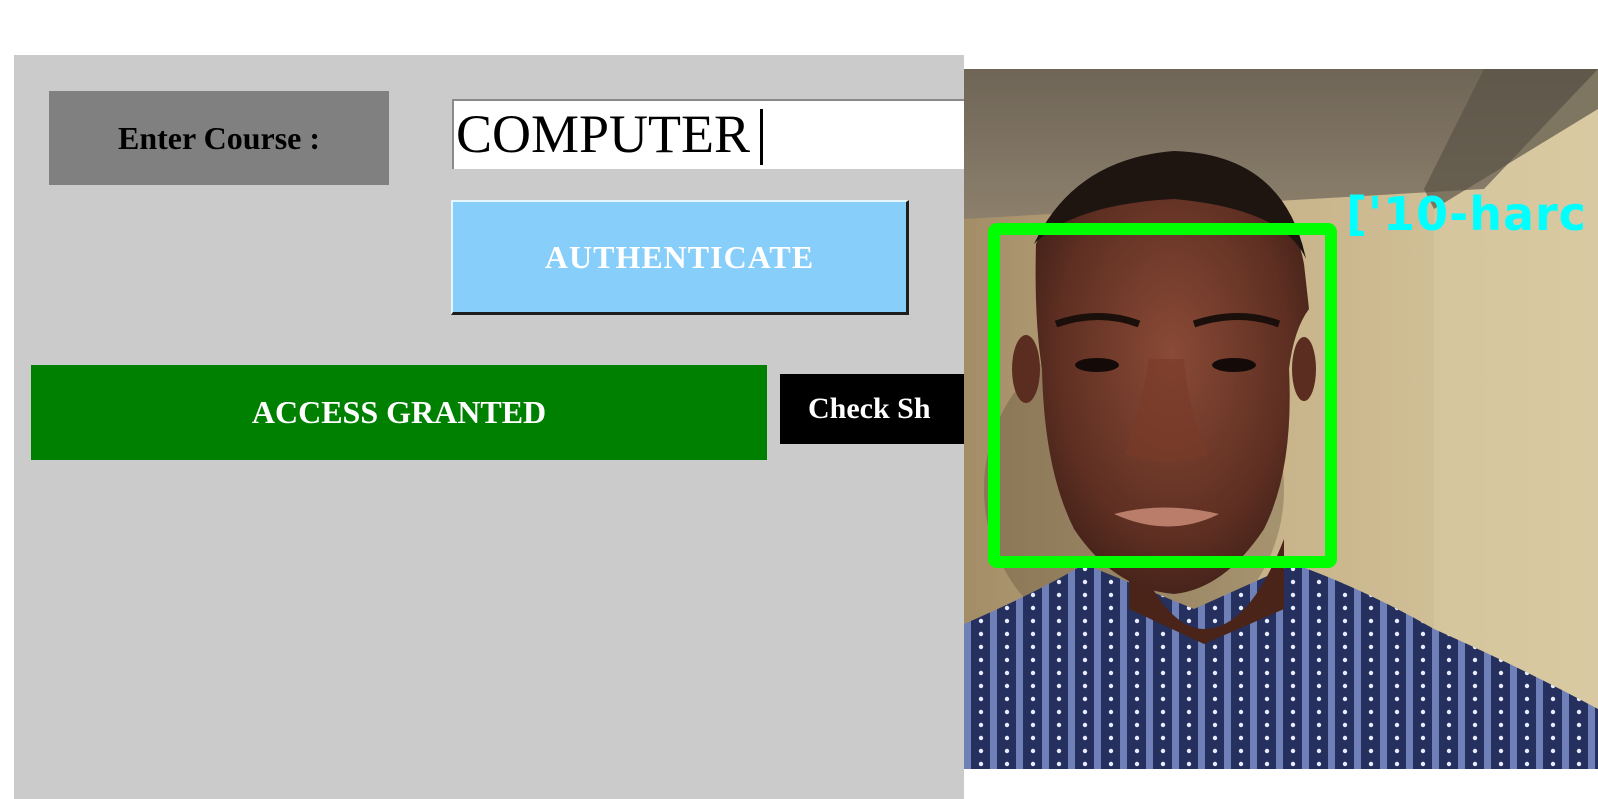 The image size is (1598, 799). What do you see at coordinates (1234, 365) in the screenshot?
I see `eye-right` at bounding box center [1234, 365].